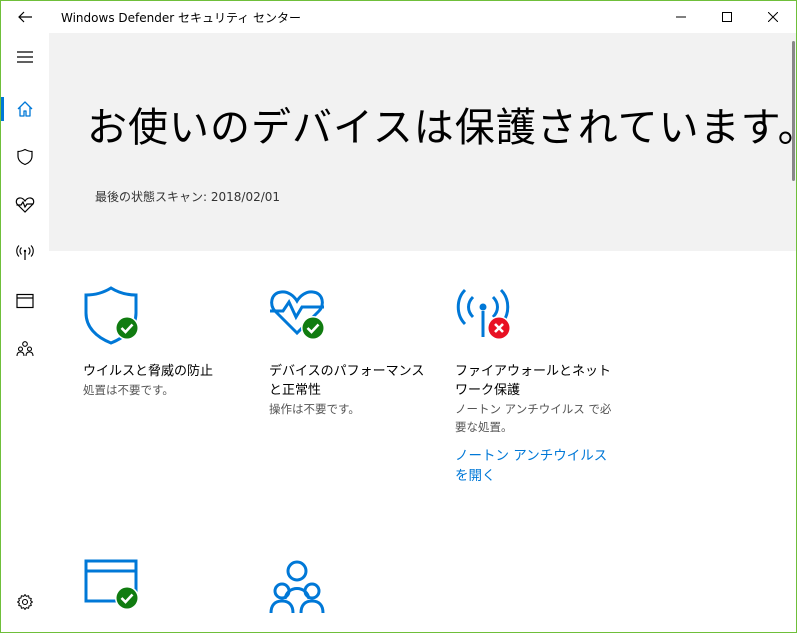 This screenshot has width=797, height=633. I want to click on window-title: Windows Defender セキュリティ センター, so click(181, 17).